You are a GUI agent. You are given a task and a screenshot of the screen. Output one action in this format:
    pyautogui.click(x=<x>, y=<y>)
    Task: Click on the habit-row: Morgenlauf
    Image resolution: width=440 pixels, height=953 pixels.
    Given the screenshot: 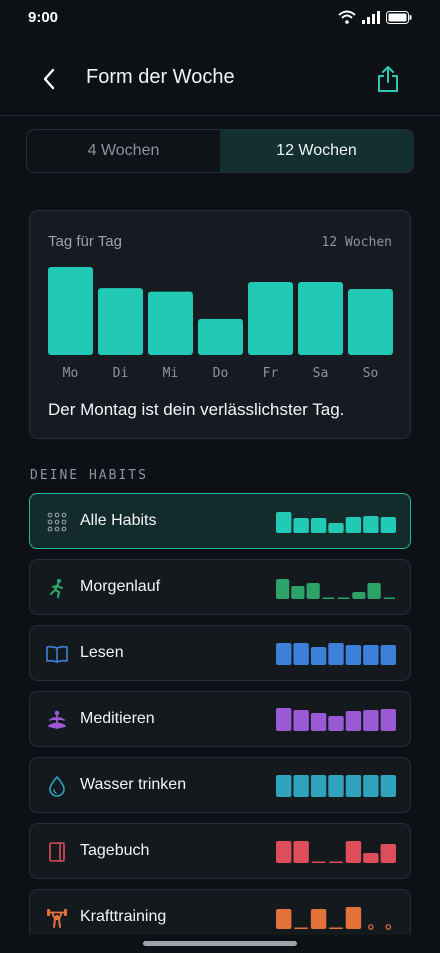 What is the action you would take?
    pyautogui.click(x=220, y=587)
    